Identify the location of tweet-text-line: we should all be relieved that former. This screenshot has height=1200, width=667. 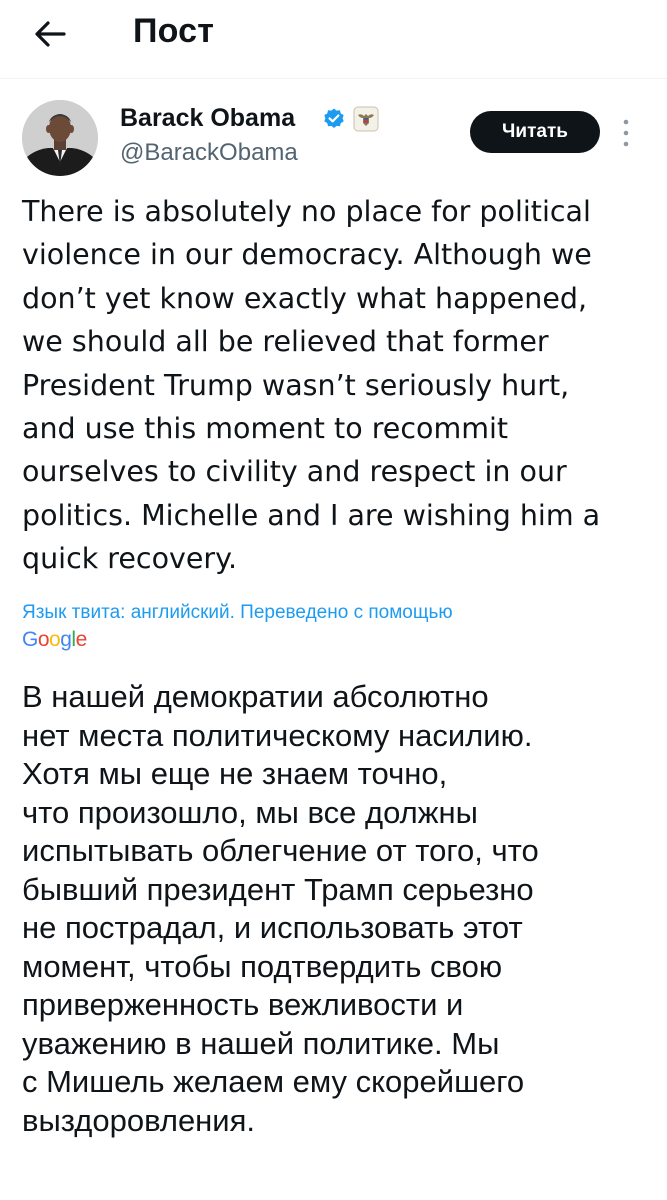
(285, 342).